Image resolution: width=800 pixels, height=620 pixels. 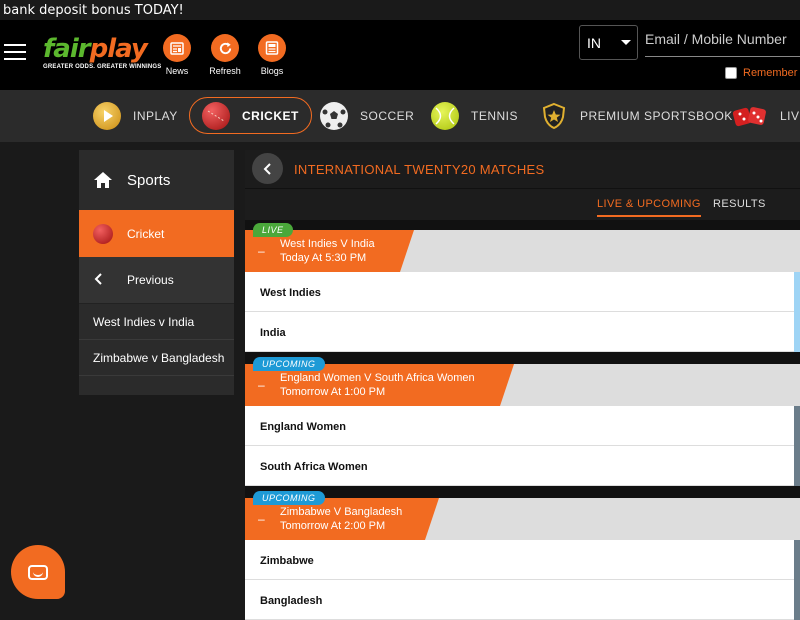 I want to click on email-mobile-input: Email / Mobile Number, so click(x=722, y=41).